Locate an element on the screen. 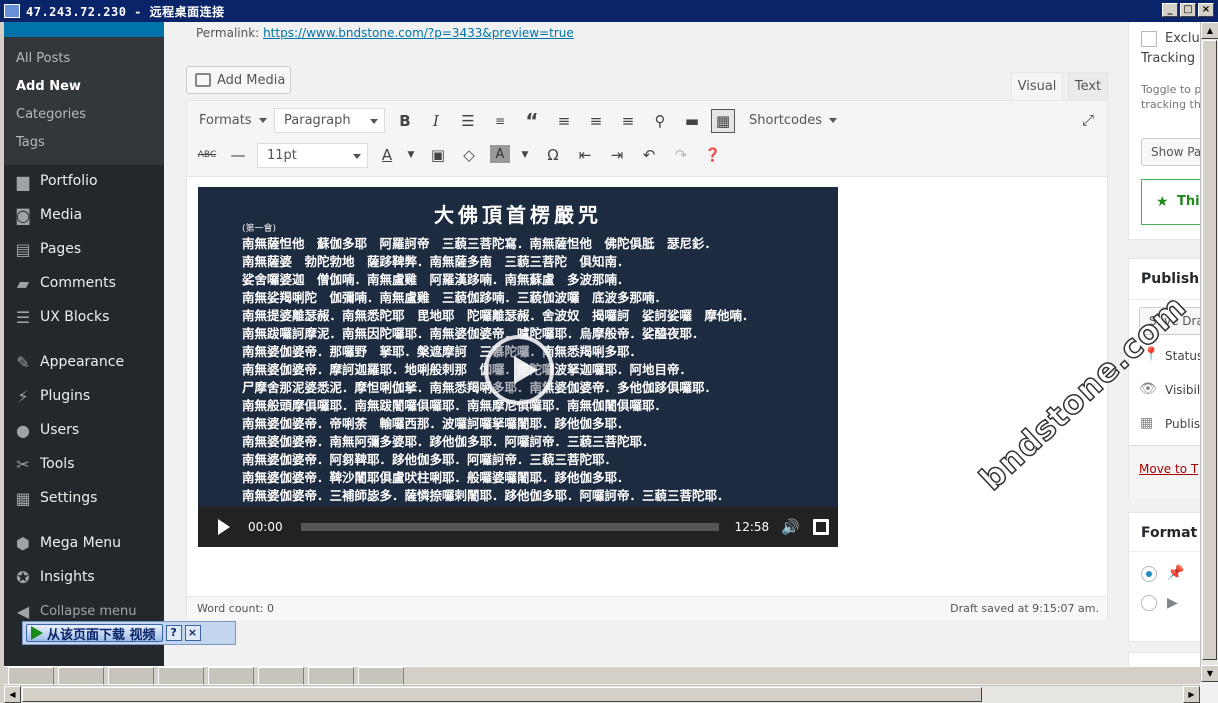  move-to-trash-link: Move to T is located at coordinates (1168, 469).